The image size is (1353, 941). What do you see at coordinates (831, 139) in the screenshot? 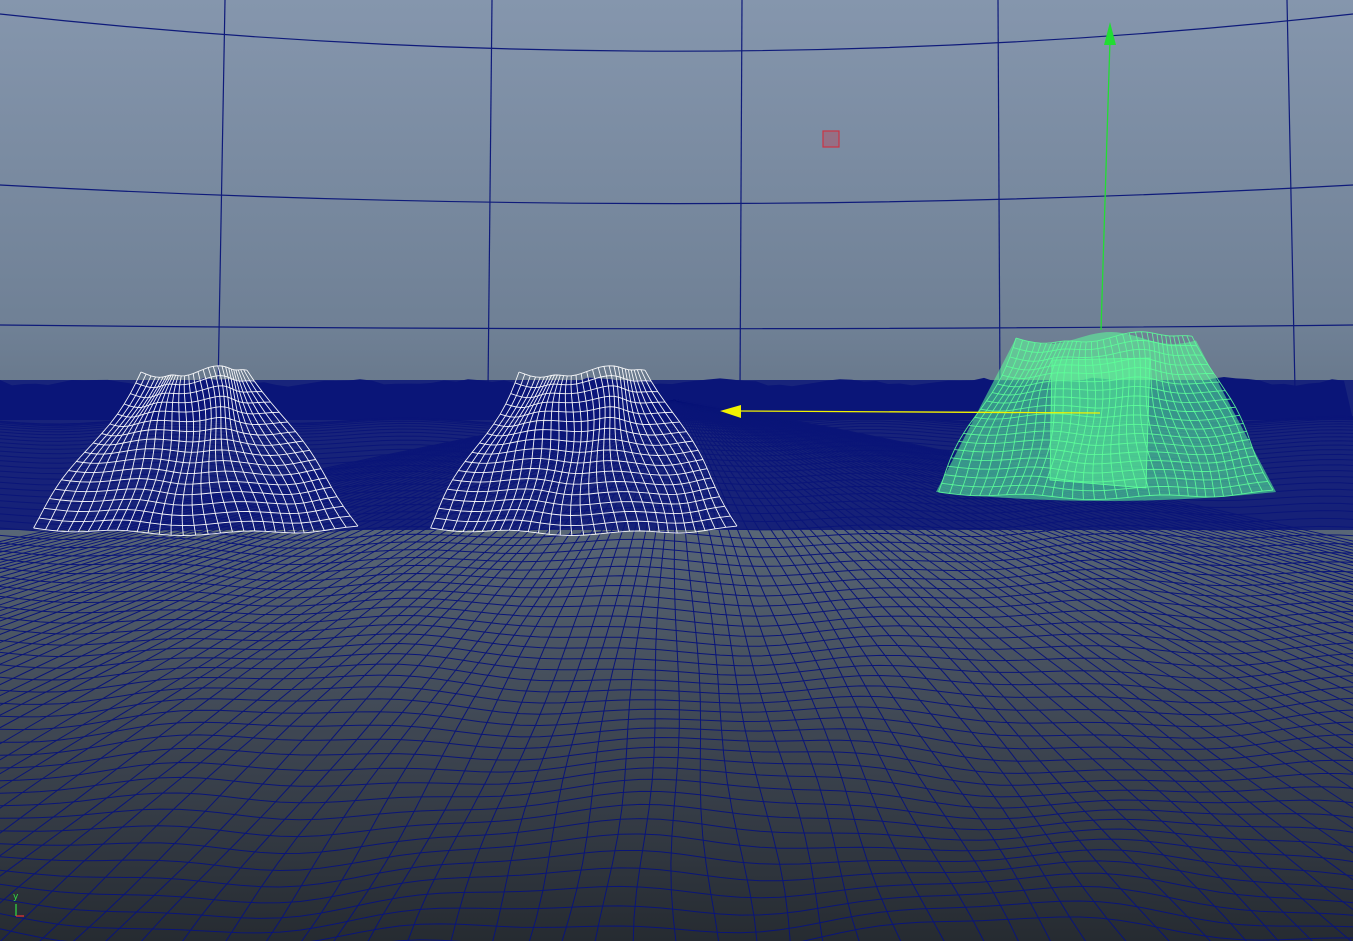
I see `move-center-handle-icon` at bounding box center [831, 139].